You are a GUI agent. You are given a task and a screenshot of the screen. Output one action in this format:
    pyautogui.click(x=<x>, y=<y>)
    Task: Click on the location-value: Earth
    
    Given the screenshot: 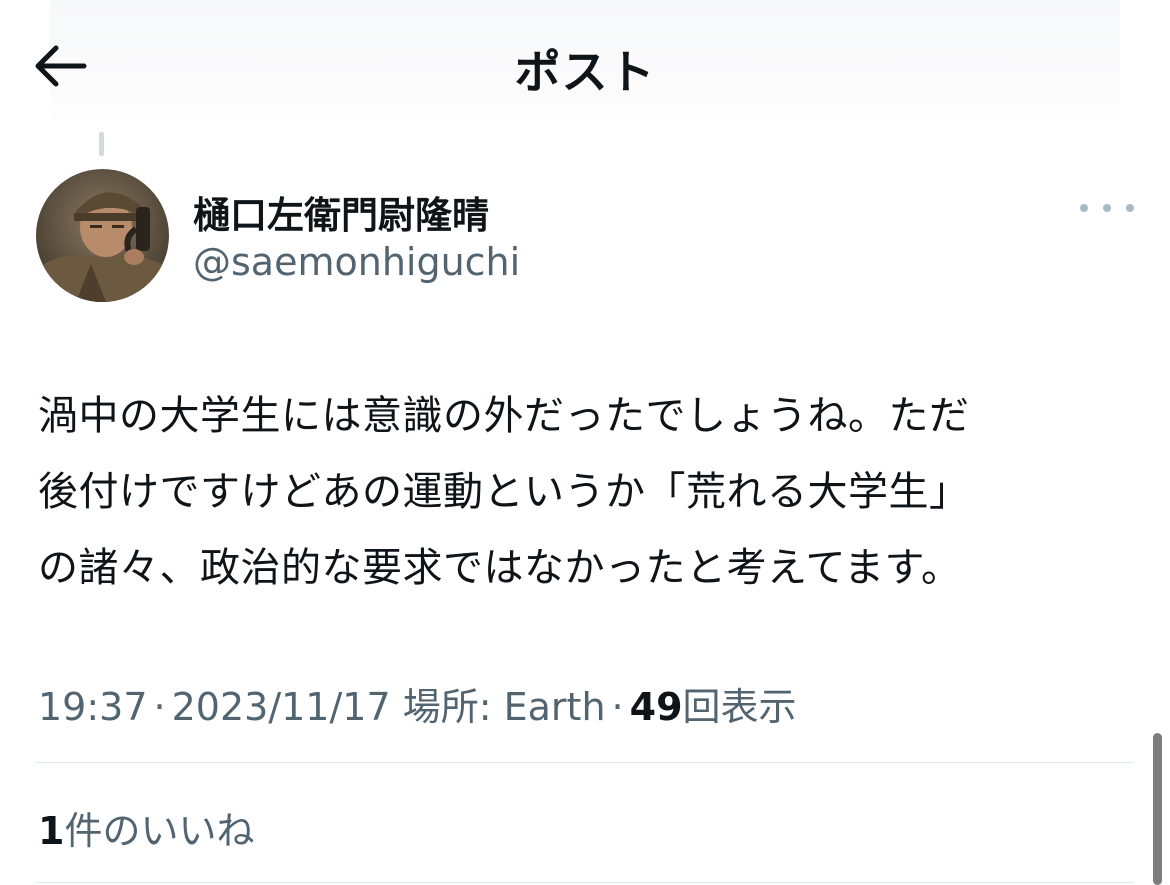 What is the action you would take?
    pyautogui.click(x=555, y=707)
    